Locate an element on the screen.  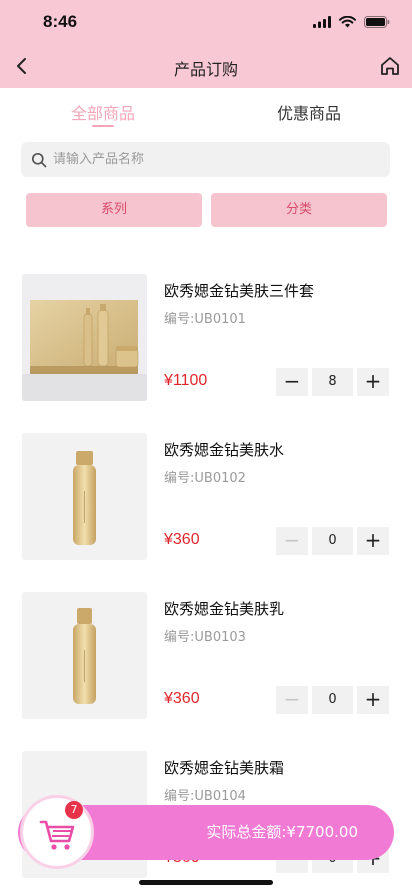
page-title: 产品订购 is located at coordinates (205, 69).